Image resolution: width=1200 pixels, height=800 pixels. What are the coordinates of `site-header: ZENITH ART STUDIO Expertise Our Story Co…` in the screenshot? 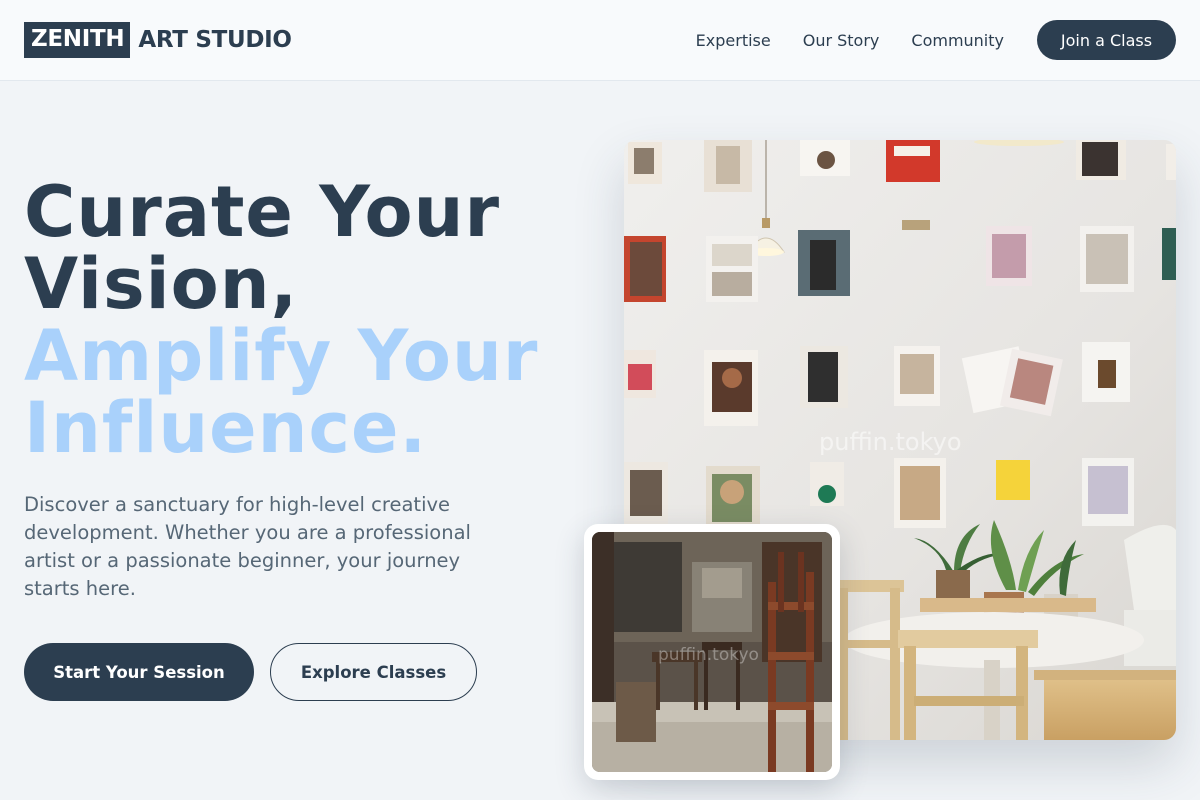 It's located at (600, 40).